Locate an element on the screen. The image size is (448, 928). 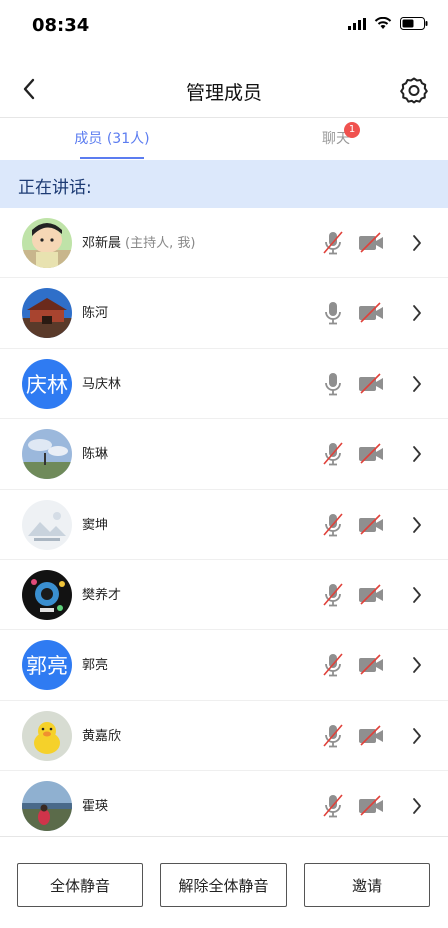
member-name-text: 霍瑛 is located at coordinates (95, 807).